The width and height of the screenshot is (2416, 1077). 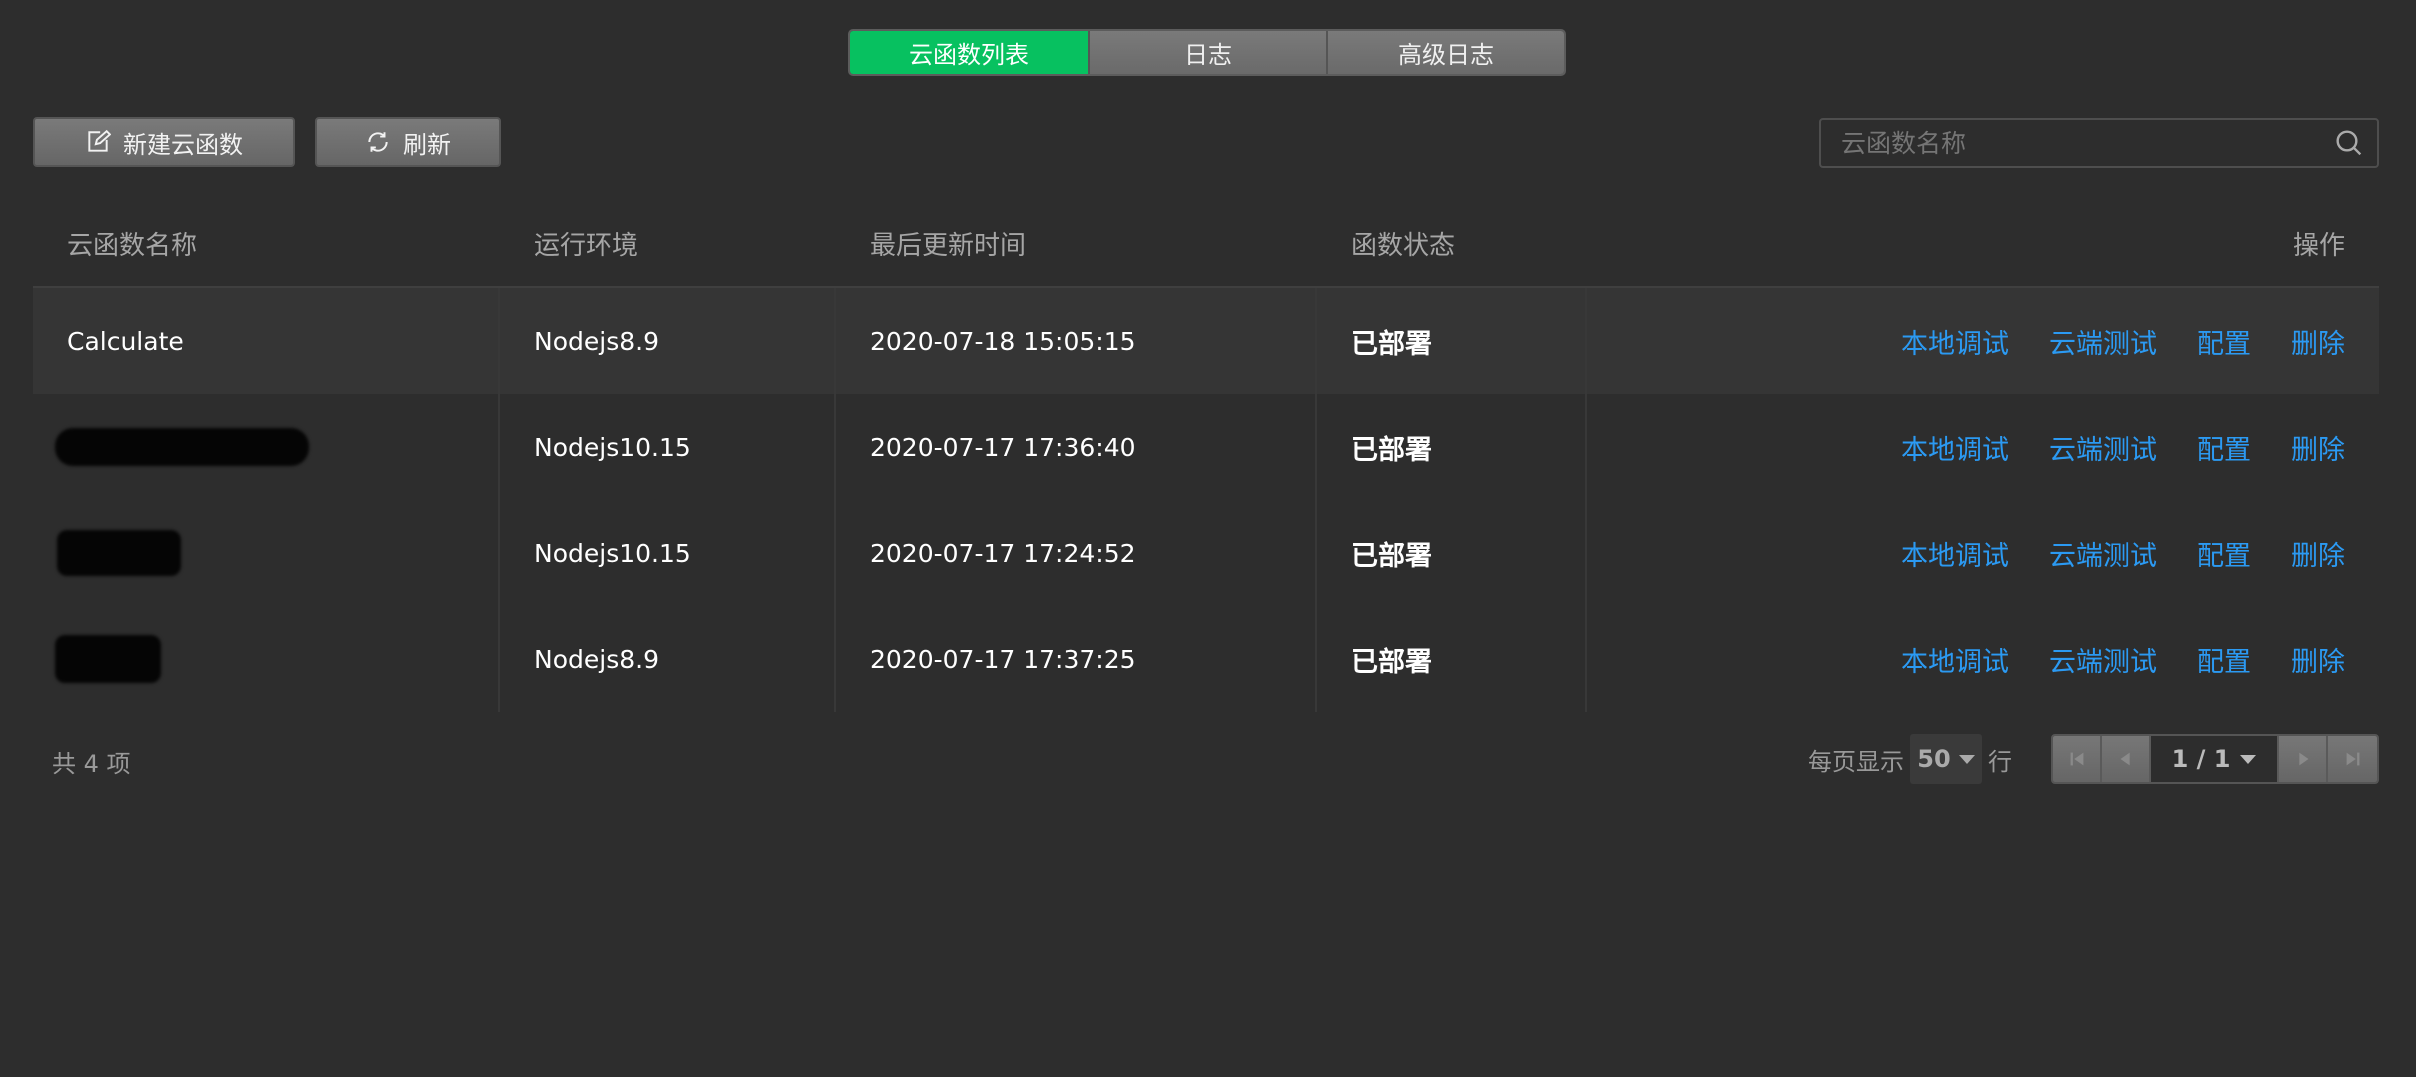 What do you see at coordinates (948, 245) in the screenshot?
I see `header-updated: 最后更新时间` at bounding box center [948, 245].